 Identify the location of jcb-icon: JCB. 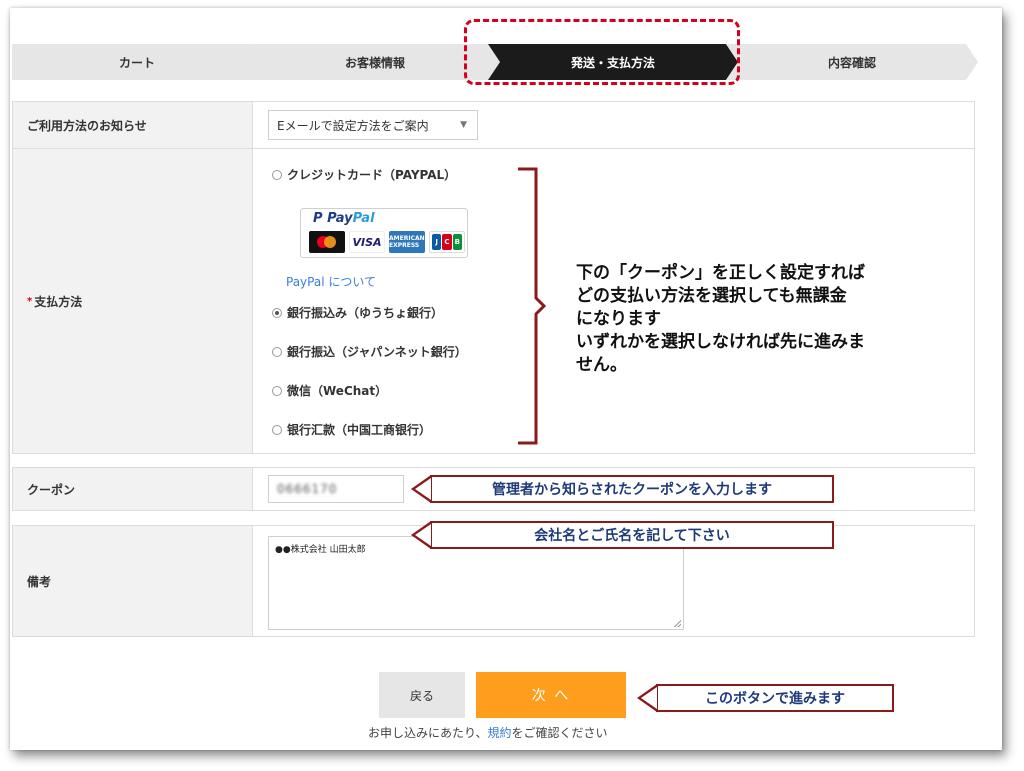
(447, 242).